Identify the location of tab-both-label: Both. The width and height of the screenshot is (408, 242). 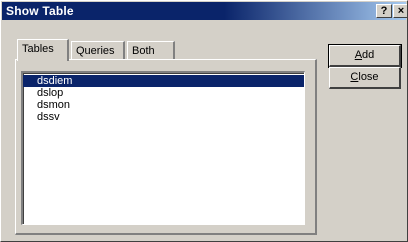
(143, 51).